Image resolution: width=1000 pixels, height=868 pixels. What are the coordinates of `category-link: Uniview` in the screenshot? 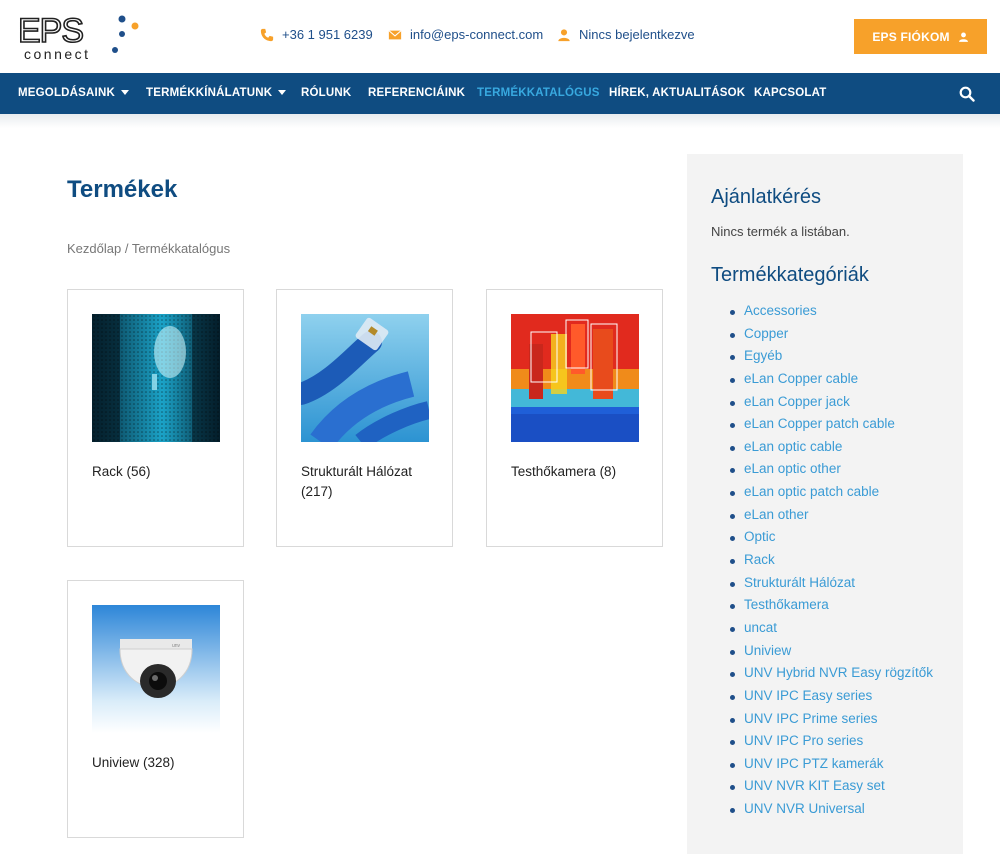 It's located at (831, 651).